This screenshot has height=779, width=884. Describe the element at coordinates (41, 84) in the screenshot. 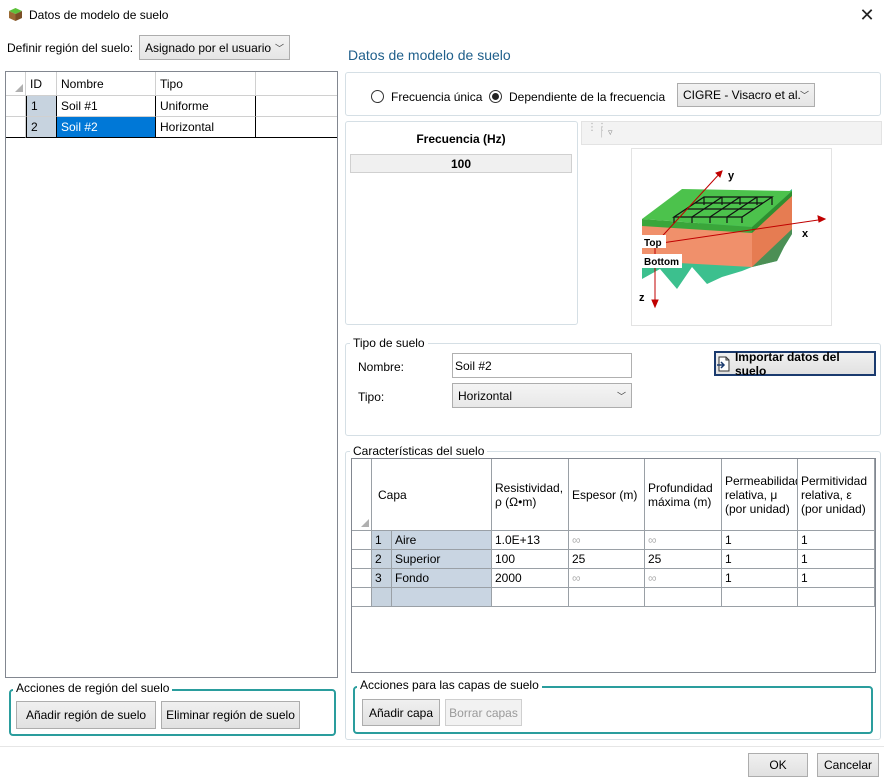

I see `column-header-id: ID` at that location.